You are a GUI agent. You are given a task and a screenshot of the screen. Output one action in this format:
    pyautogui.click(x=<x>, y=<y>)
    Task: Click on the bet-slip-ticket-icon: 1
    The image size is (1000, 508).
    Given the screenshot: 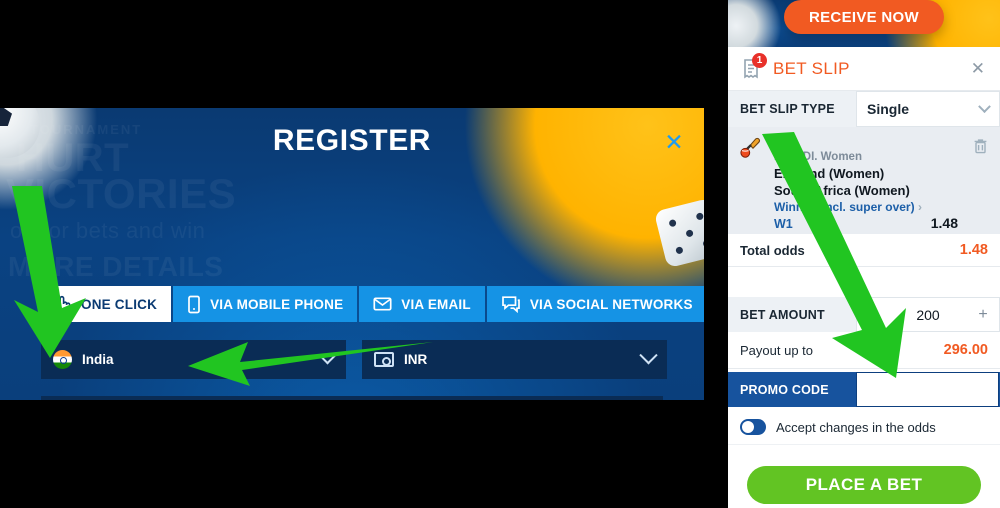 What is the action you would take?
    pyautogui.click(x=753, y=66)
    